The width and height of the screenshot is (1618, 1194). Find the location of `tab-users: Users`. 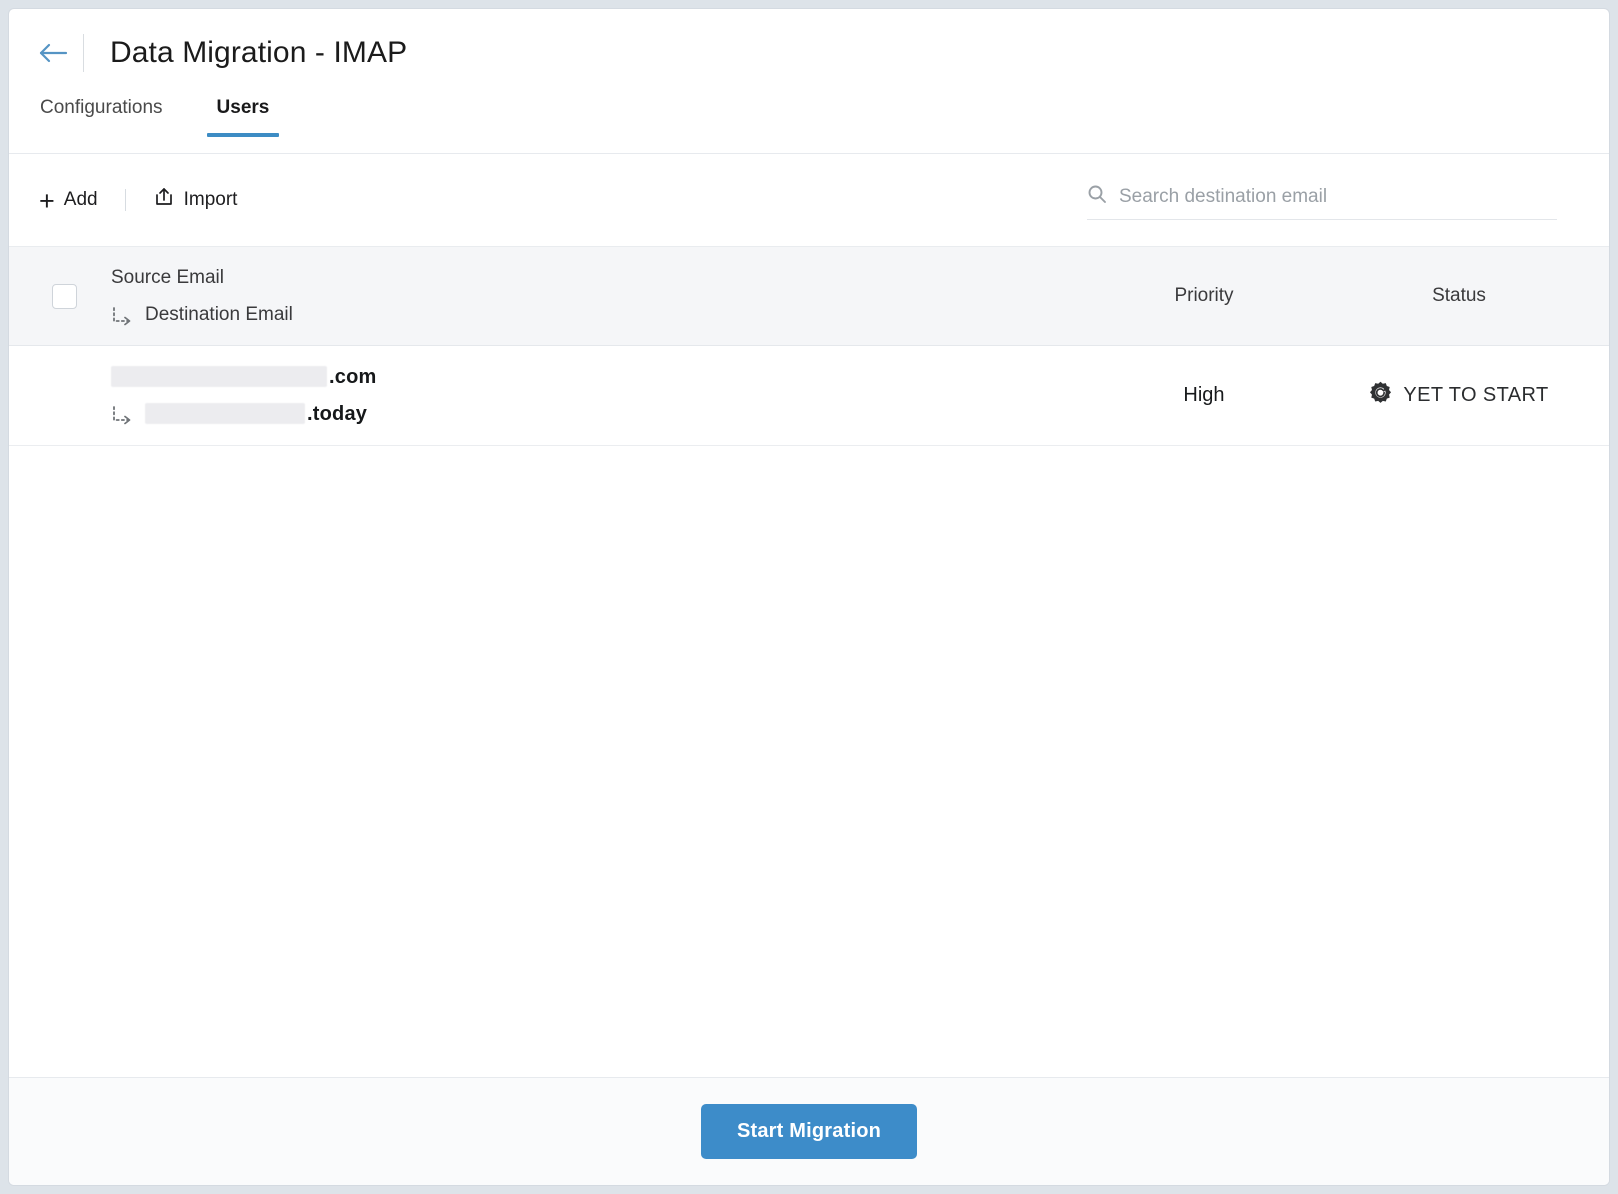

tab-users: Users is located at coordinates (243, 117).